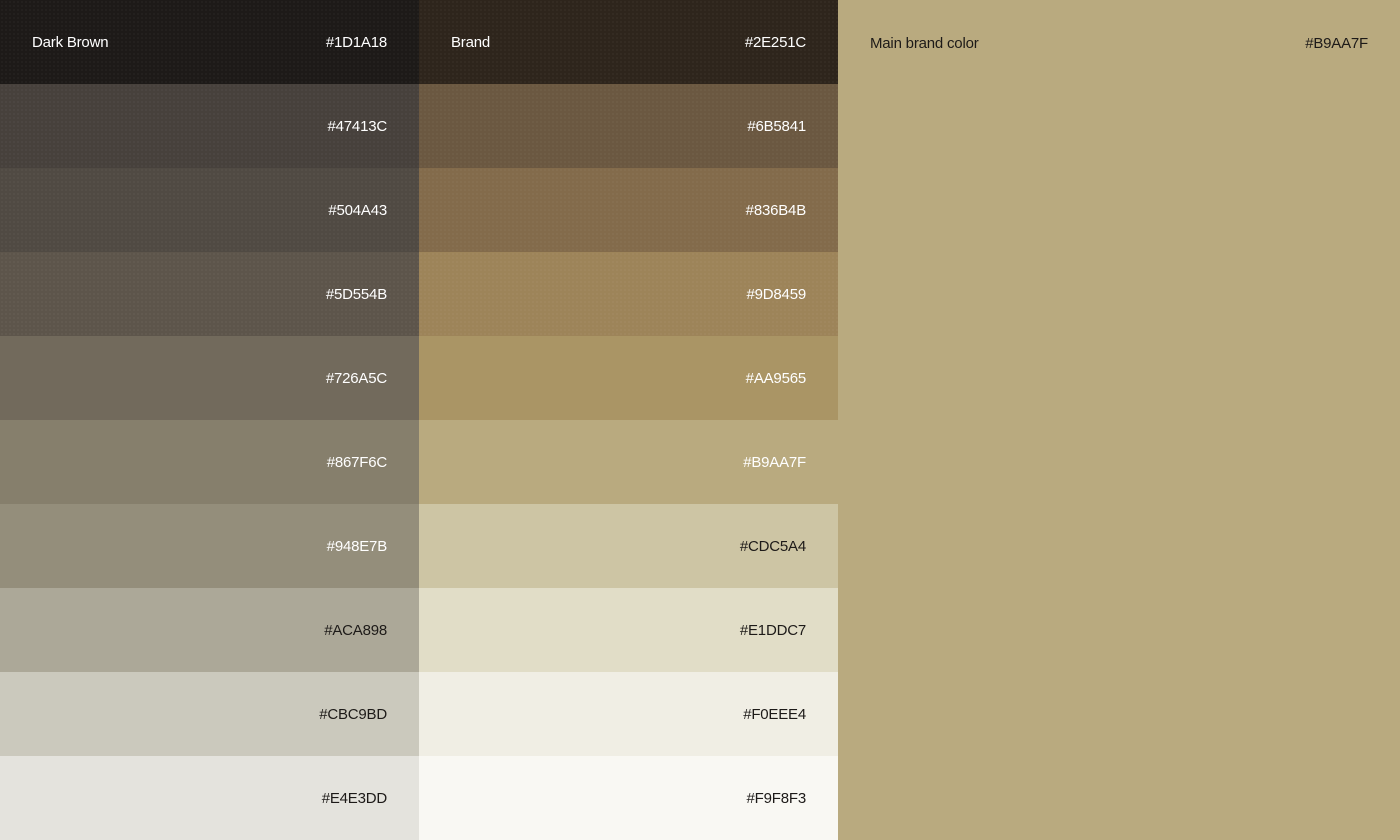  What do you see at coordinates (628, 210) in the screenshot?
I see `brand-swatch-2: #836B4B` at bounding box center [628, 210].